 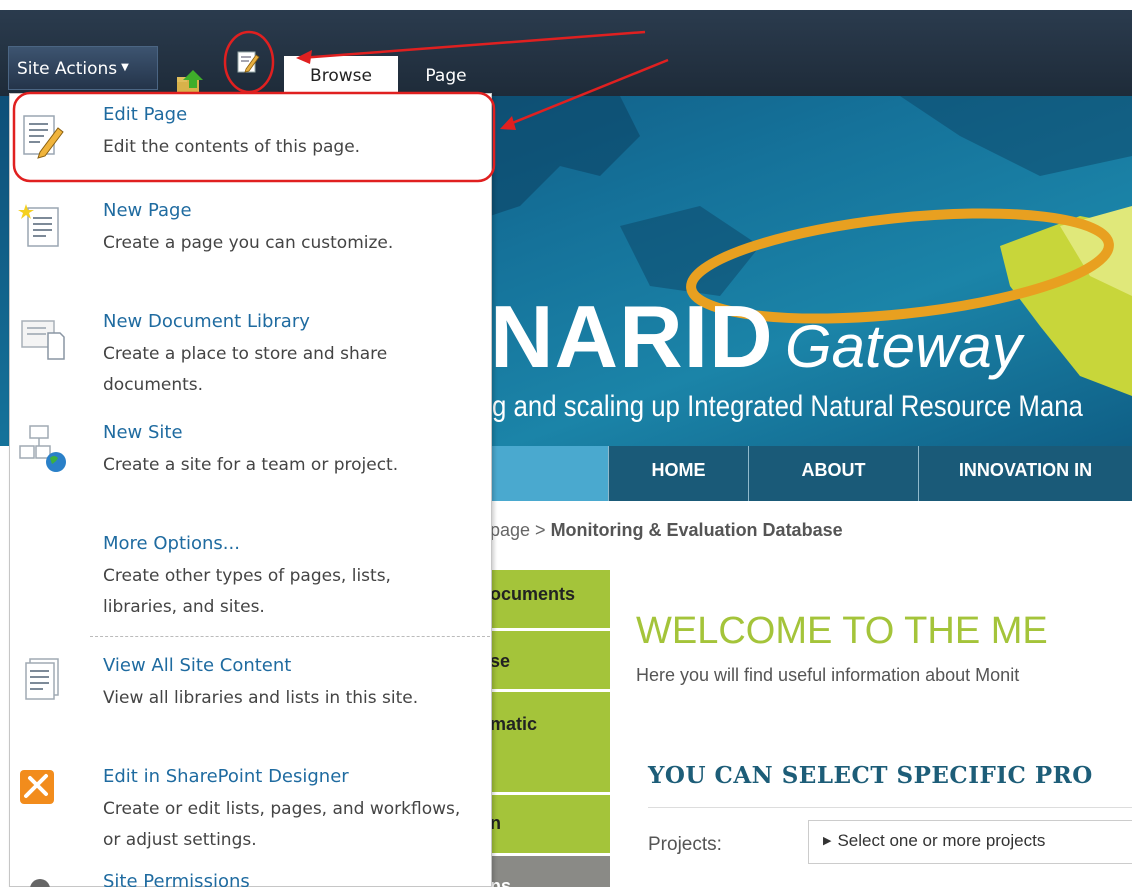 I want to click on highlight-circle, so click(x=249, y=62).